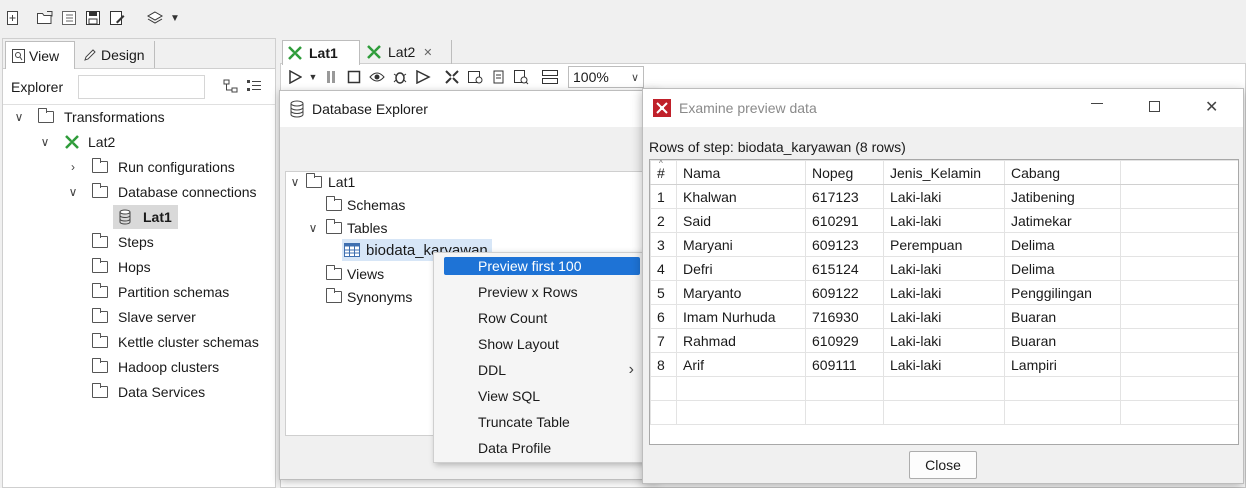 The width and height of the screenshot is (1246, 488). I want to click on preview-icon, so click(377, 77).